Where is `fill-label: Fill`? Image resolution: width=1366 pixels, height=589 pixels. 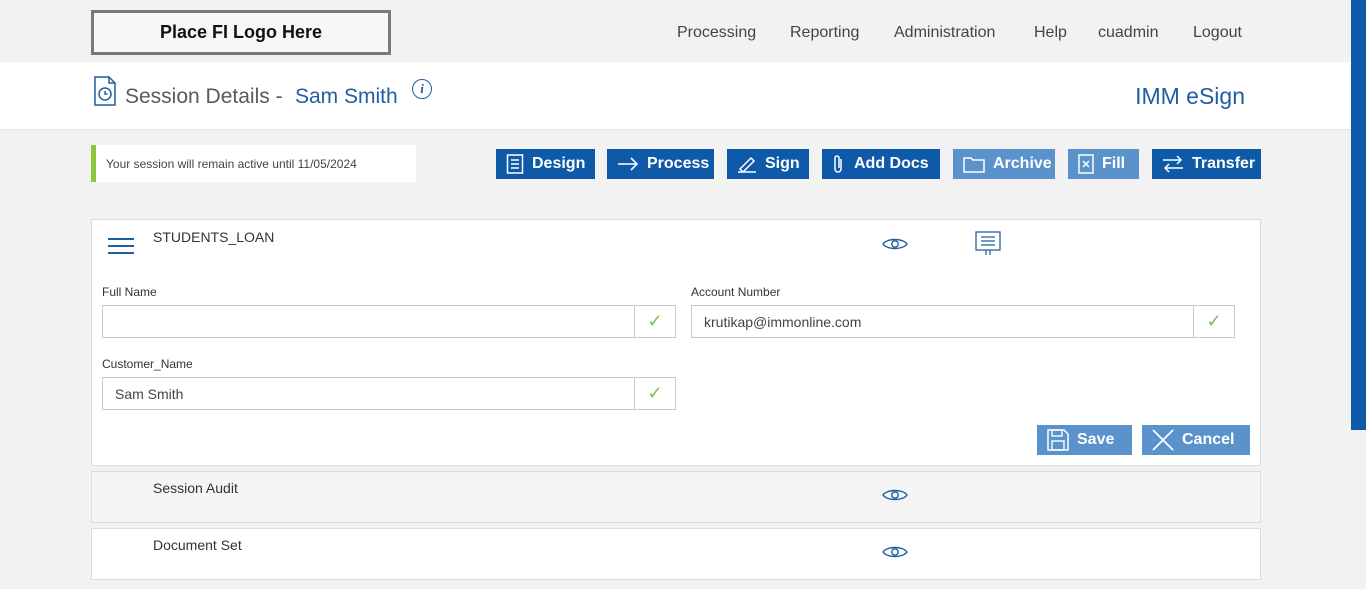 fill-label: Fill is located at coordinates (1114, 163).